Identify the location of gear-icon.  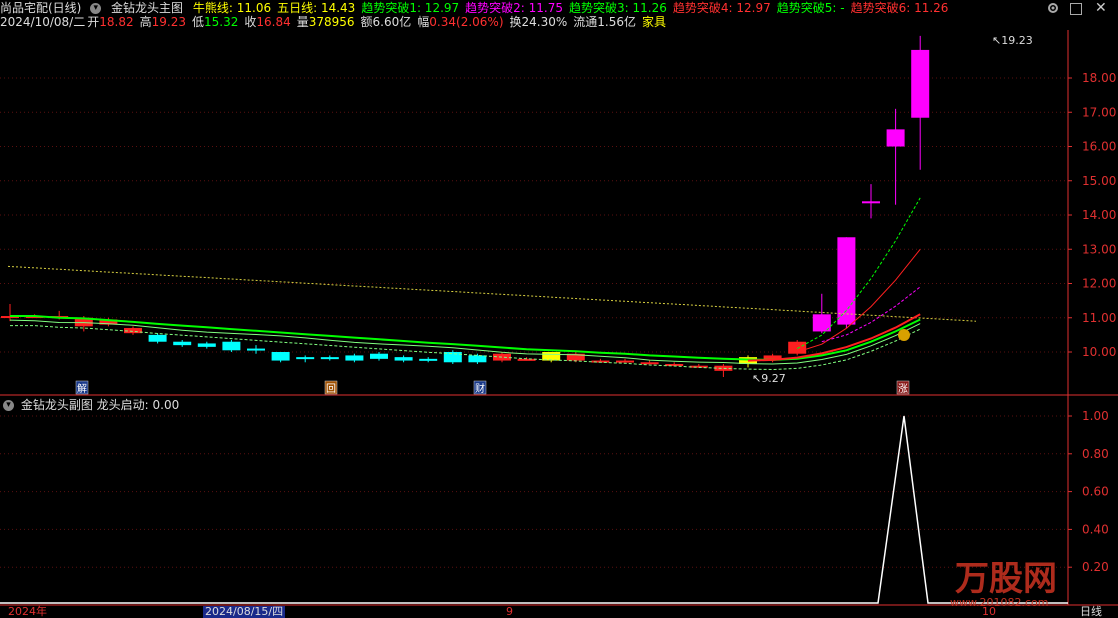
(1053, 8).